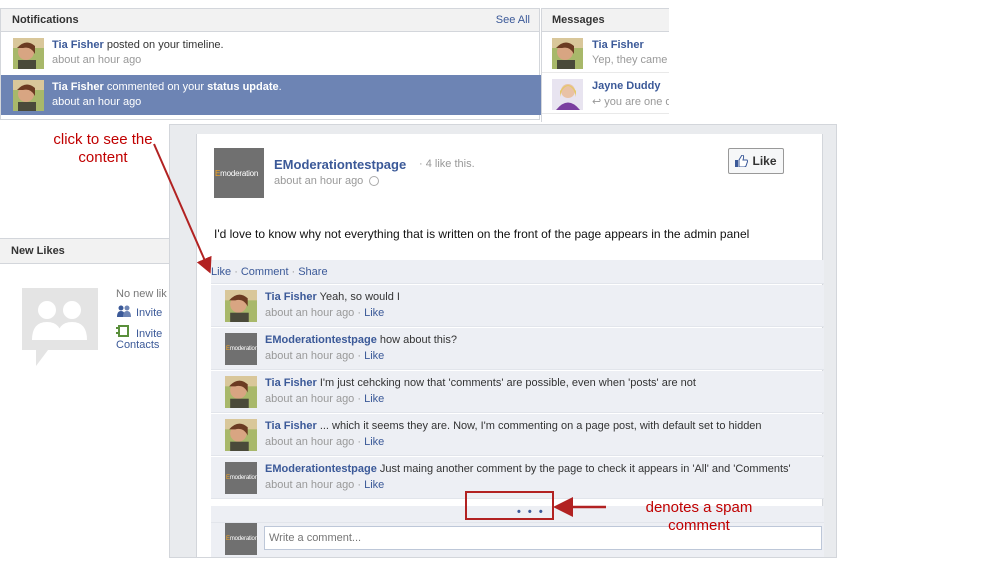 This screenshot has height=580, width=989. I want to click on people-icon, so click(124, 311).